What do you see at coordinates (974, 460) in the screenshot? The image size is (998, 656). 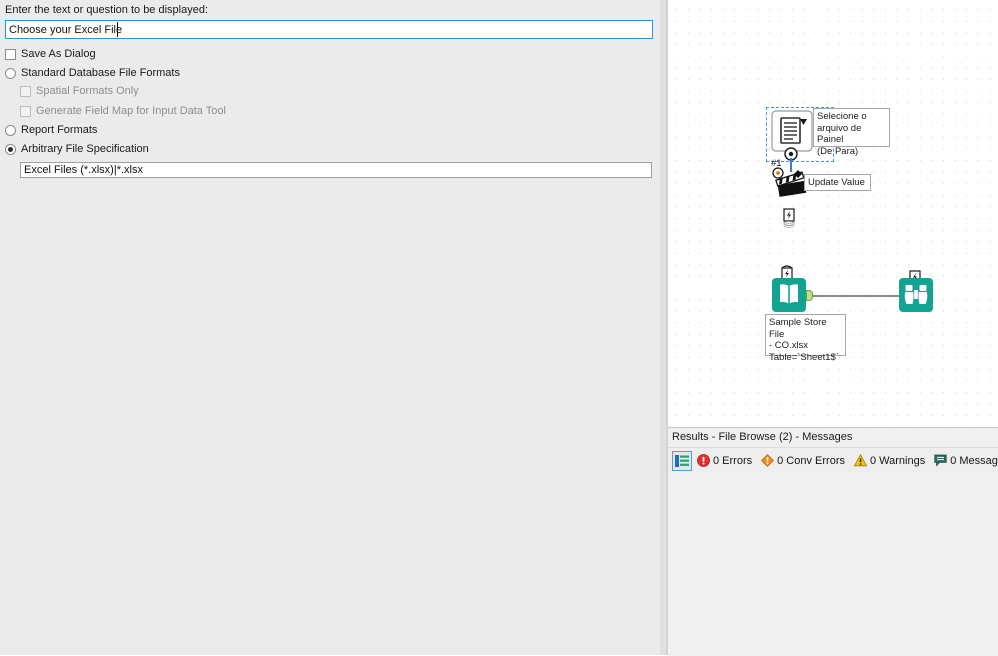 I see `status-messages-label: 0 Messages` at bounding box center [974, 460].